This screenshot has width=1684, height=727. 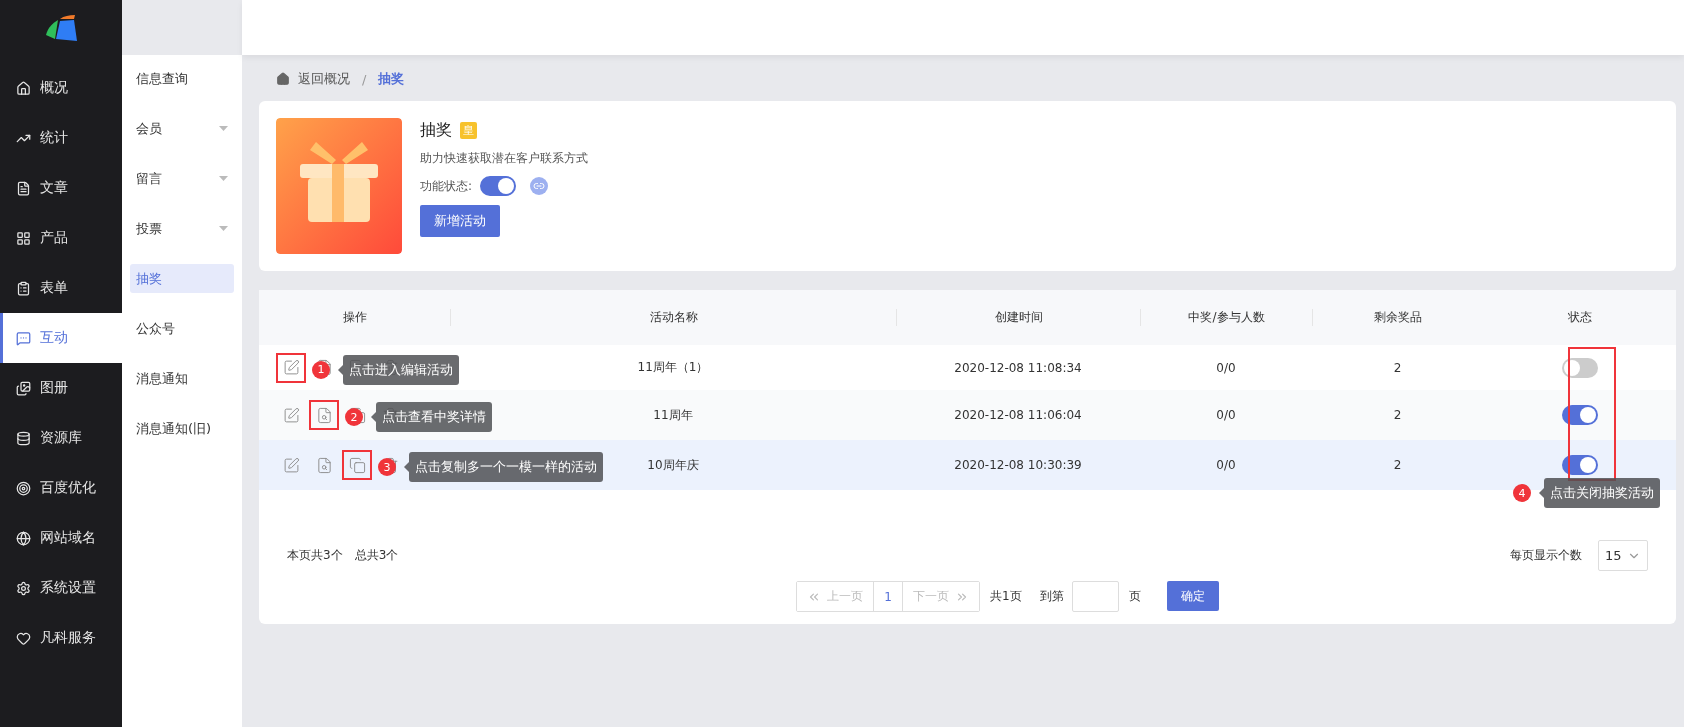 I want to click on confirm-button: 确定, so click(x=1192, y=596).